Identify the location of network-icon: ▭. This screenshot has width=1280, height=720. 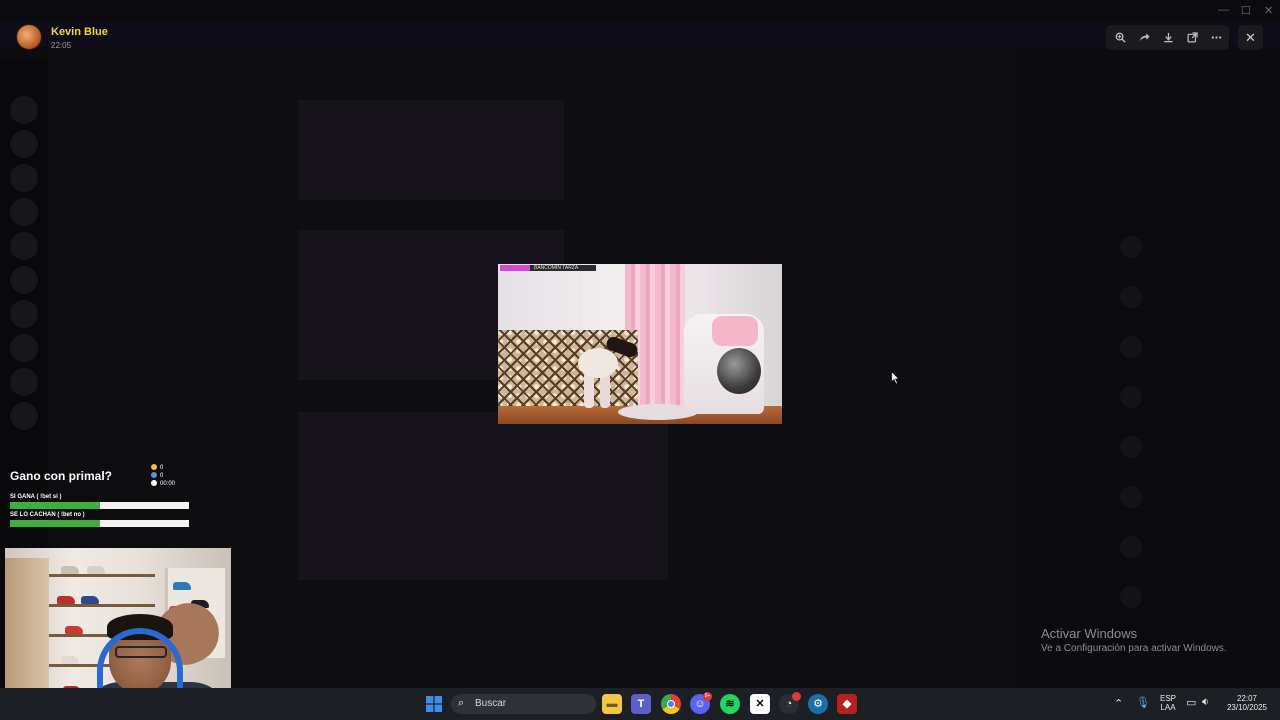
(1191, 702).